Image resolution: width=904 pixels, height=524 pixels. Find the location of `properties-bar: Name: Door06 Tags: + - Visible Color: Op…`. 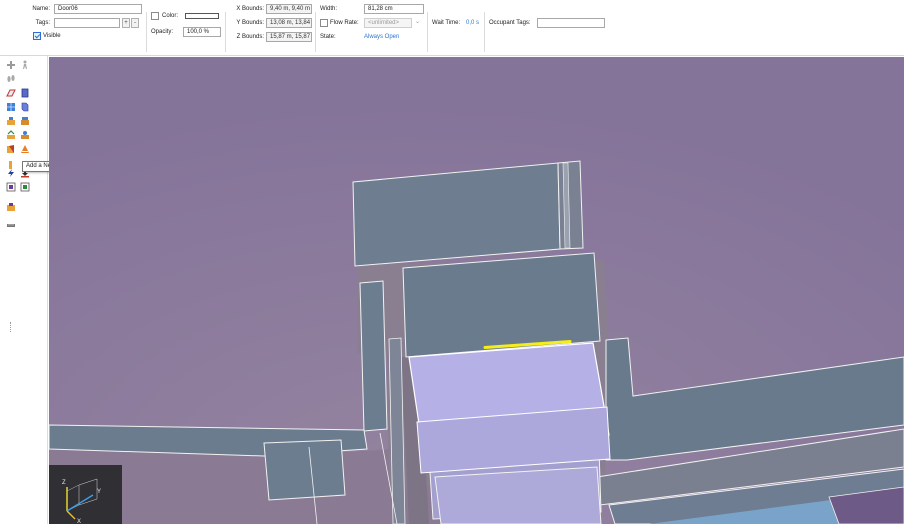

properties-bar: Name: Door06 Tags: + - Visible Color: Op… is located at coordinates (452, 28).